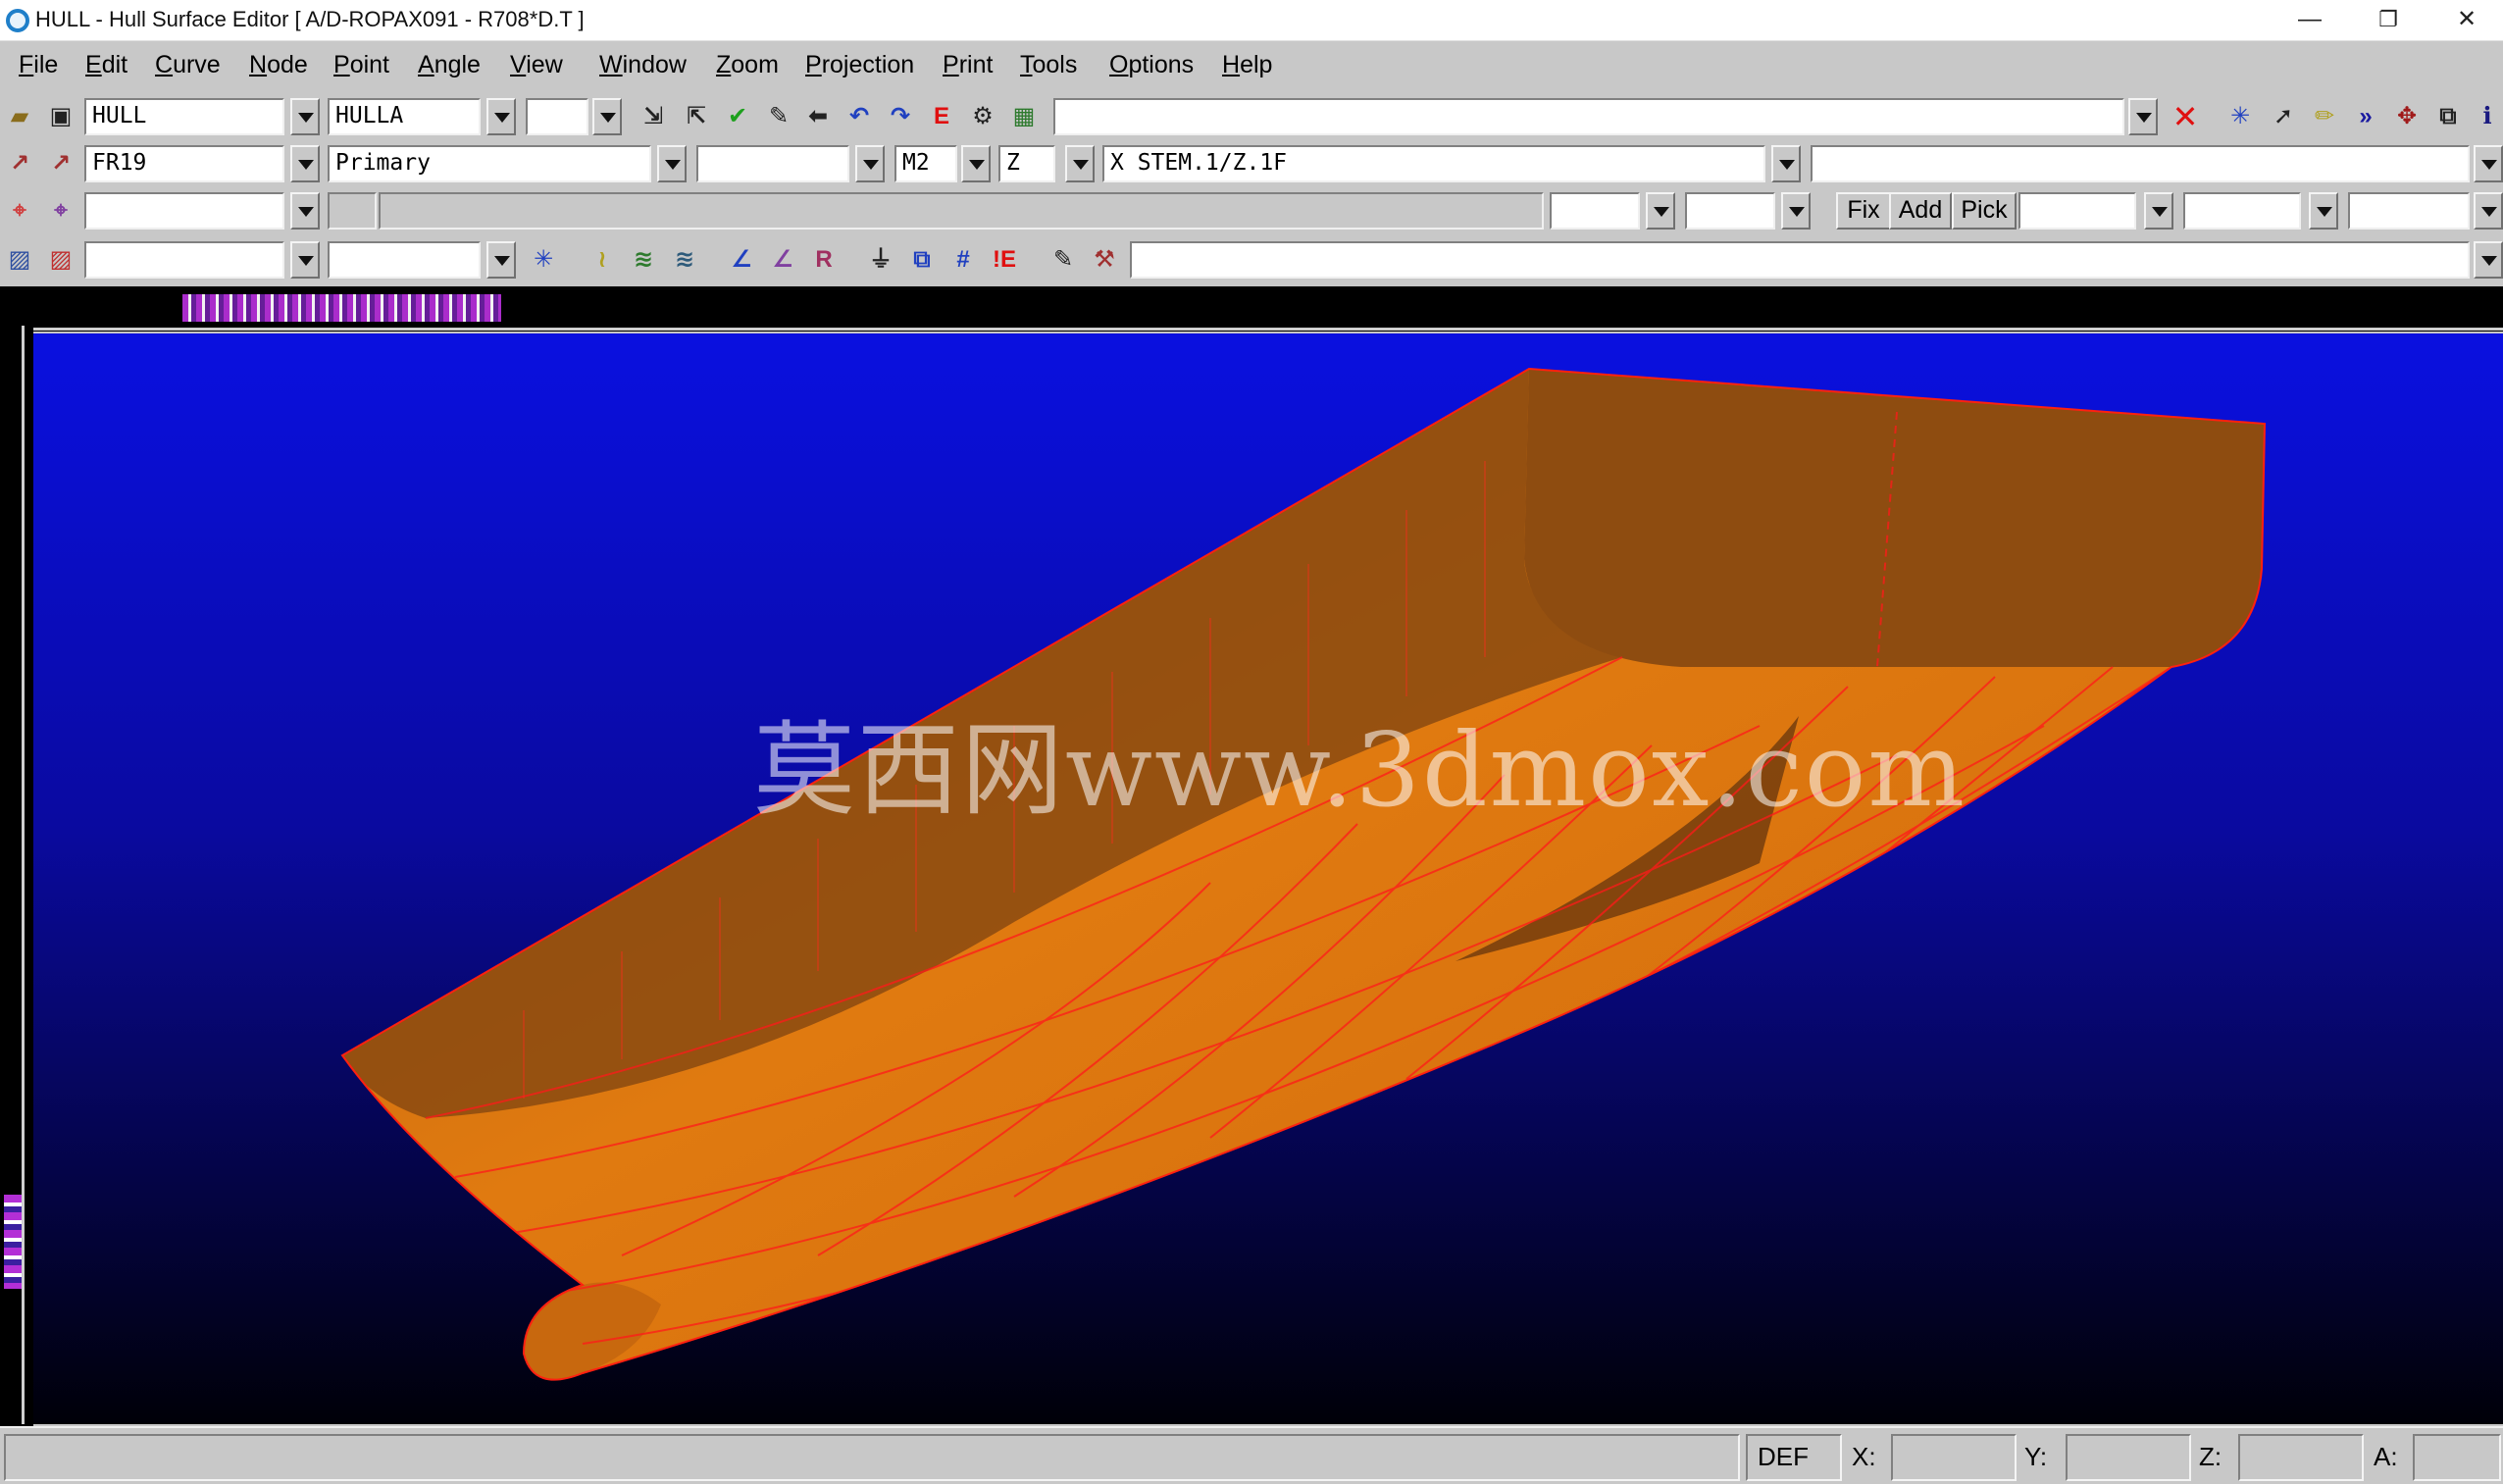 The height and width of the screenshot is (1484, 2503). I want to click on restore-button: ❐, so click(2388, 20).